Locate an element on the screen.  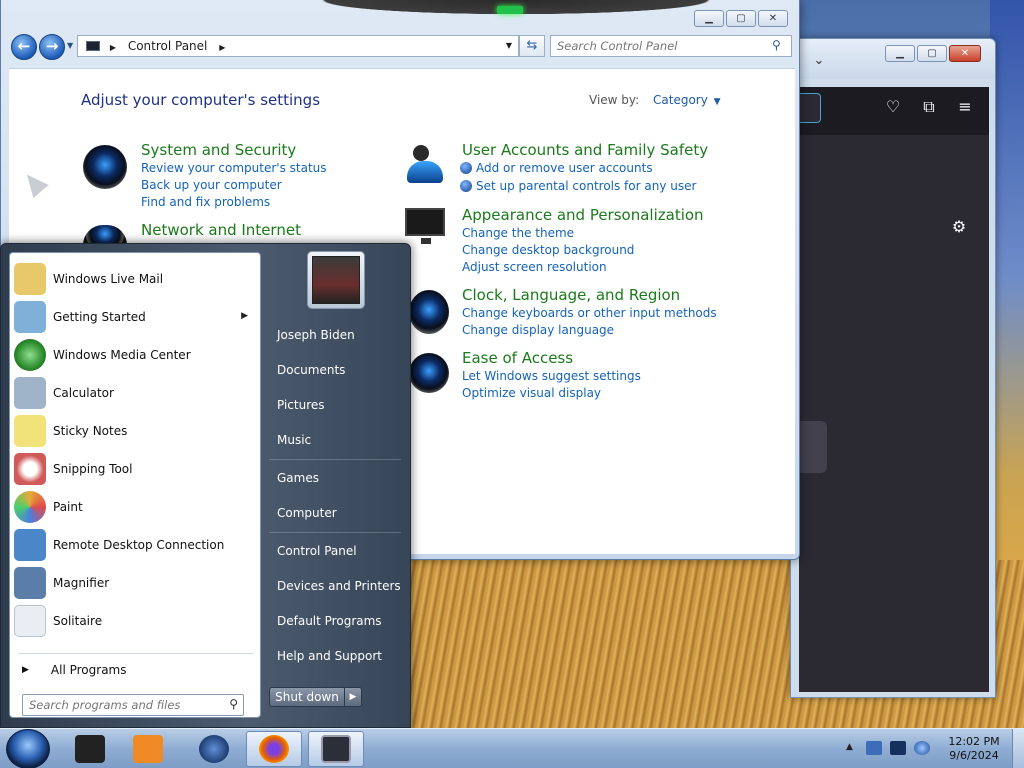
start-devices-and-printers: Devices and Printers is located at coordinates (339, 586).